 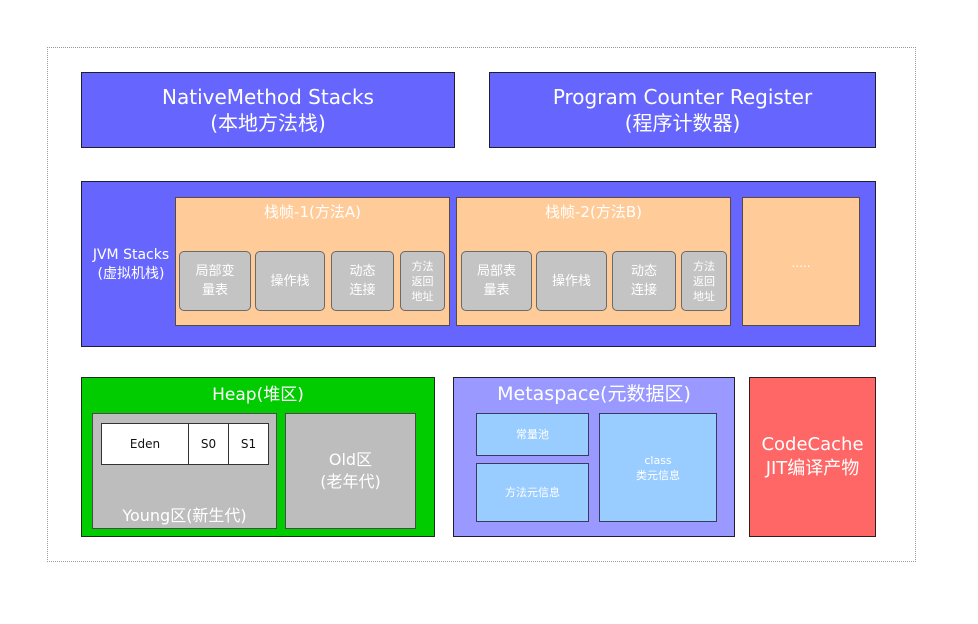 I want to click on survivor-s1: S1, so click(x=248, y=444).